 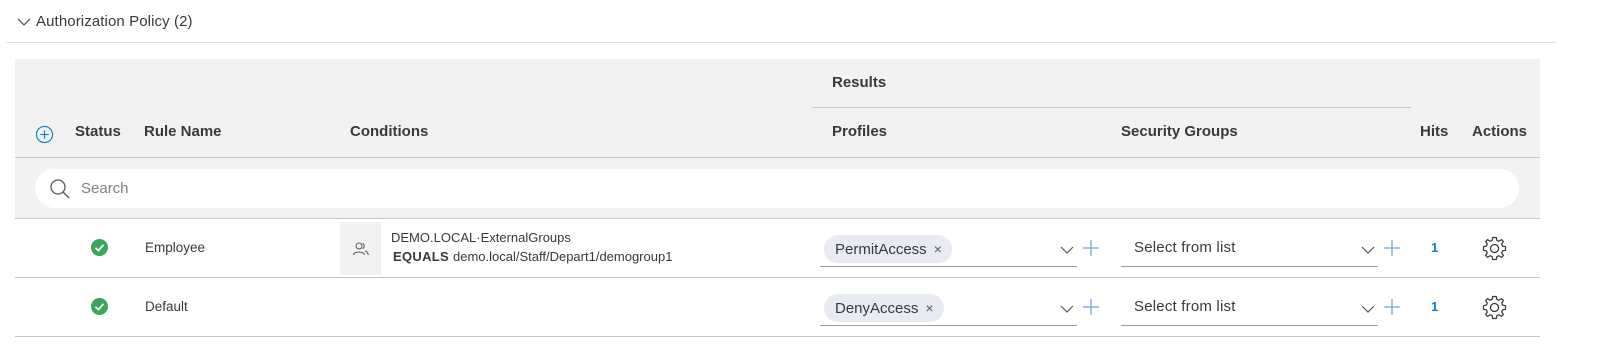 I want to click on section-title: Authorization Policy (2), so click(x=114, y=21).